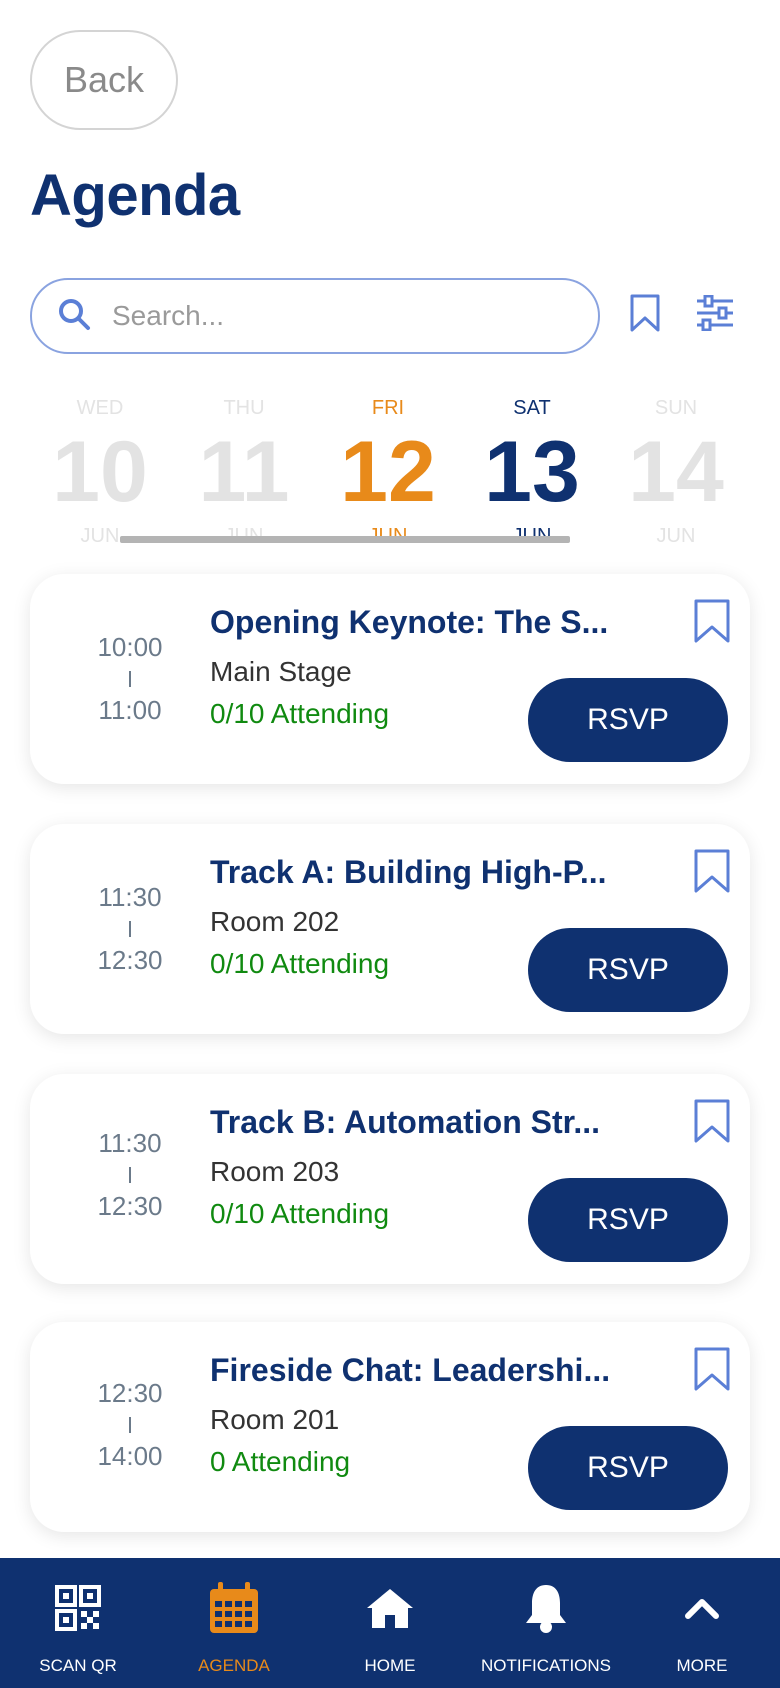 The width and height of the screenshot is (780, 1688). I want to click on session-start-time: 10:00, so click(130, 647).